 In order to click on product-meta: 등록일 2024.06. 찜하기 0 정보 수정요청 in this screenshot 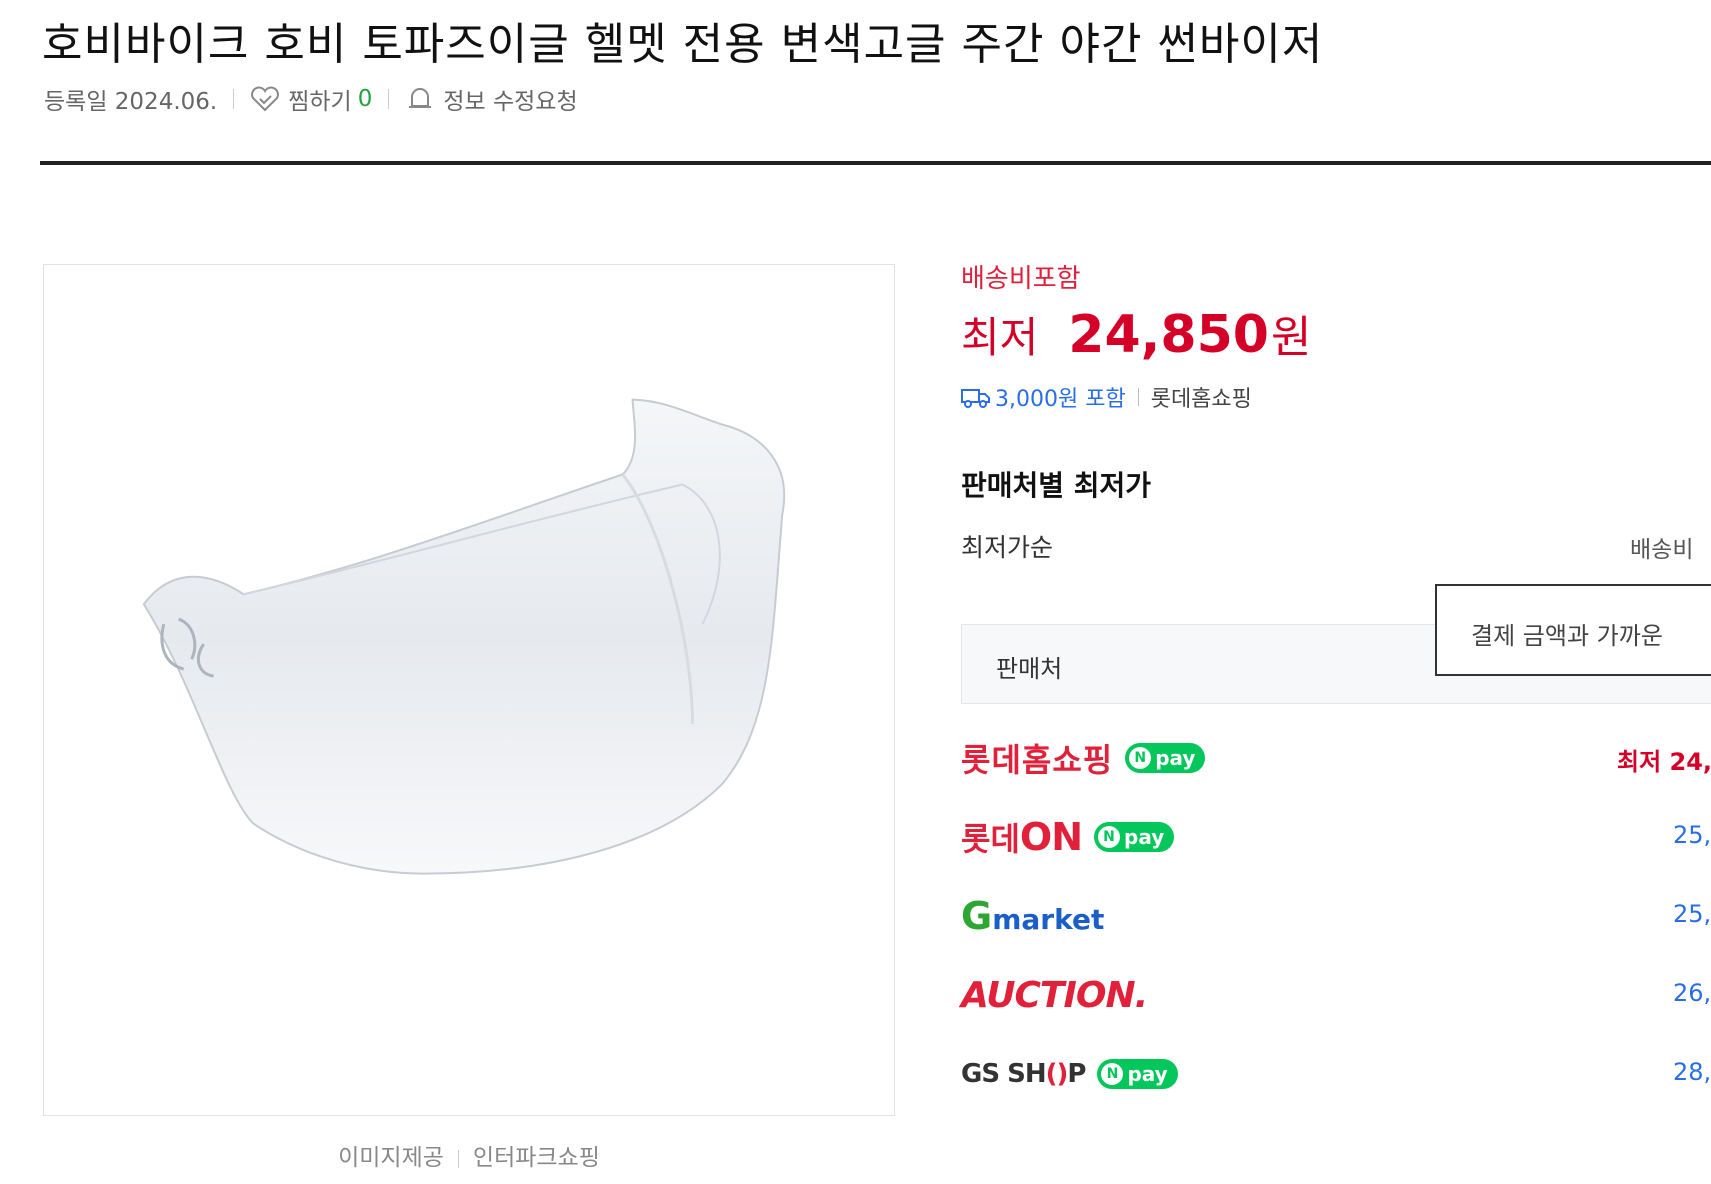, I will do `click(311, 99)`.